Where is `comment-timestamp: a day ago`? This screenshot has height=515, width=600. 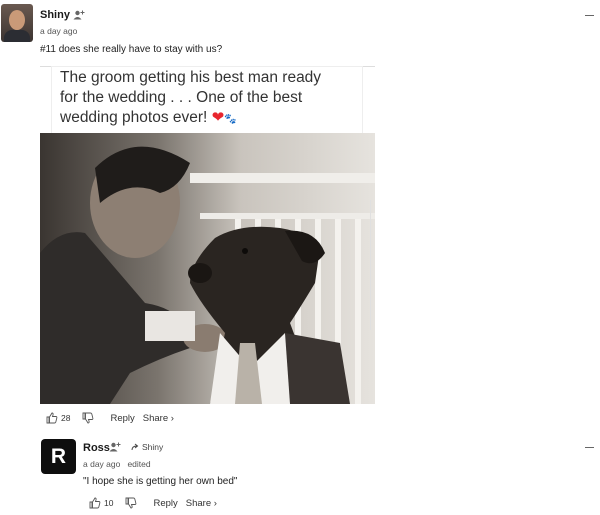
comment-timestamp: a day ago is located at coordinates (59, 31).